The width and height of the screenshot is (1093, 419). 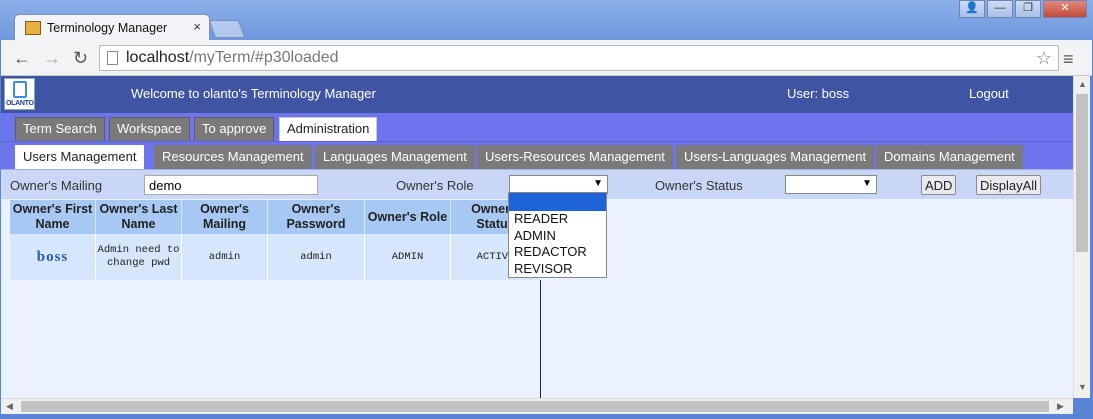 I want to click on subtab-domains-management: Domains Management, so click(x=949, y=157).